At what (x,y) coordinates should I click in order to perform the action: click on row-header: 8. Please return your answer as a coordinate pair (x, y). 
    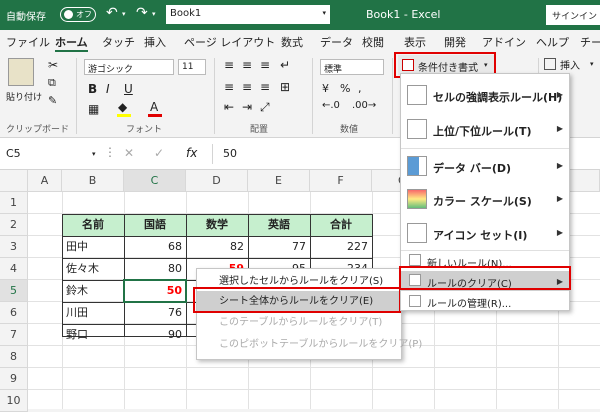
    Looking at the image, I should click on (14, 357).